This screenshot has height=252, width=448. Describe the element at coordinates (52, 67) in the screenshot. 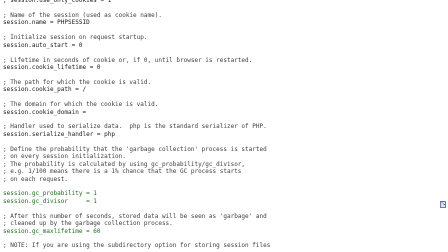

I see `directive-line: session.cookie_lifetime = 0` at that location.